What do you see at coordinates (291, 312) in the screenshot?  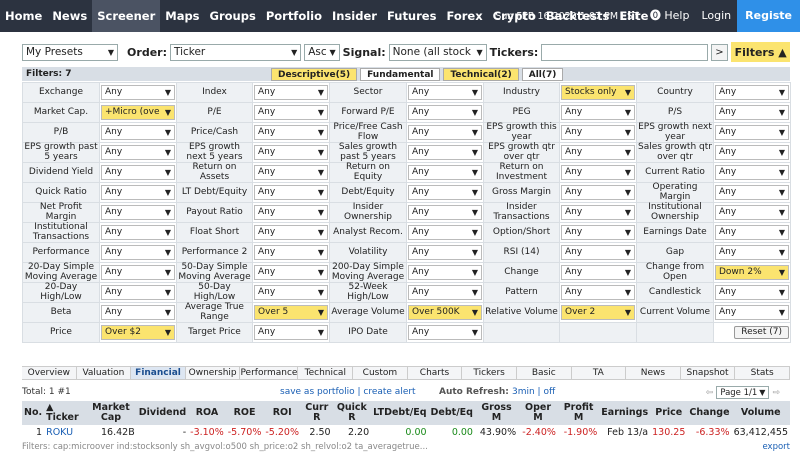 I see `filter-select: Over 5 ▼` at bounding box center [291, 312].